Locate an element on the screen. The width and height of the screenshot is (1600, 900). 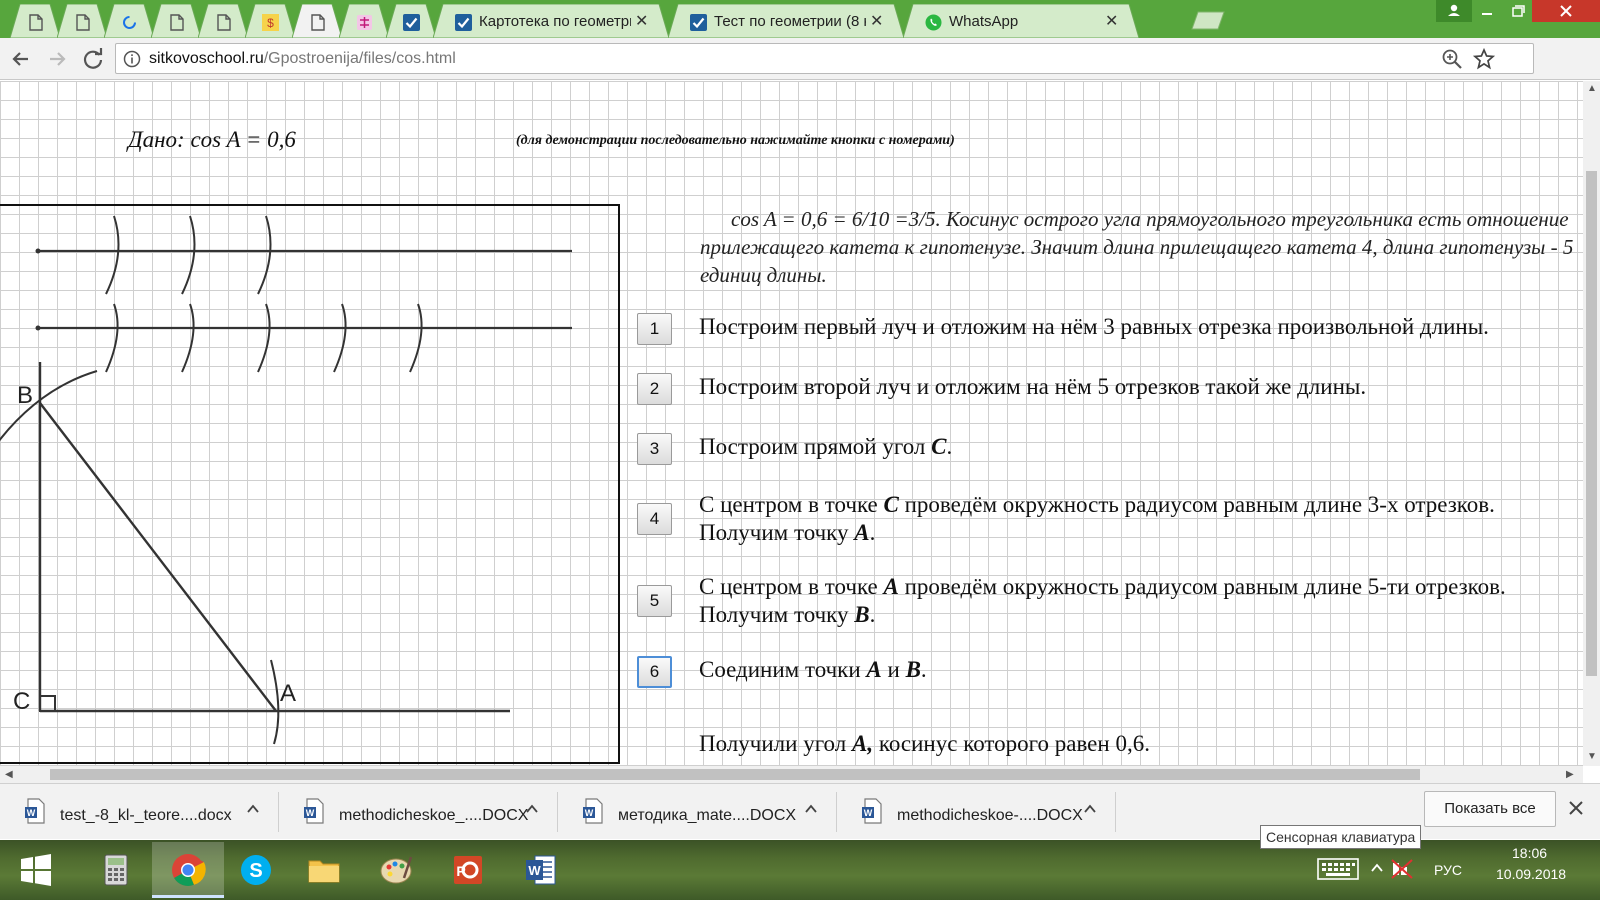
touch-keyboard-icon is located at coordinates (1338, 869).